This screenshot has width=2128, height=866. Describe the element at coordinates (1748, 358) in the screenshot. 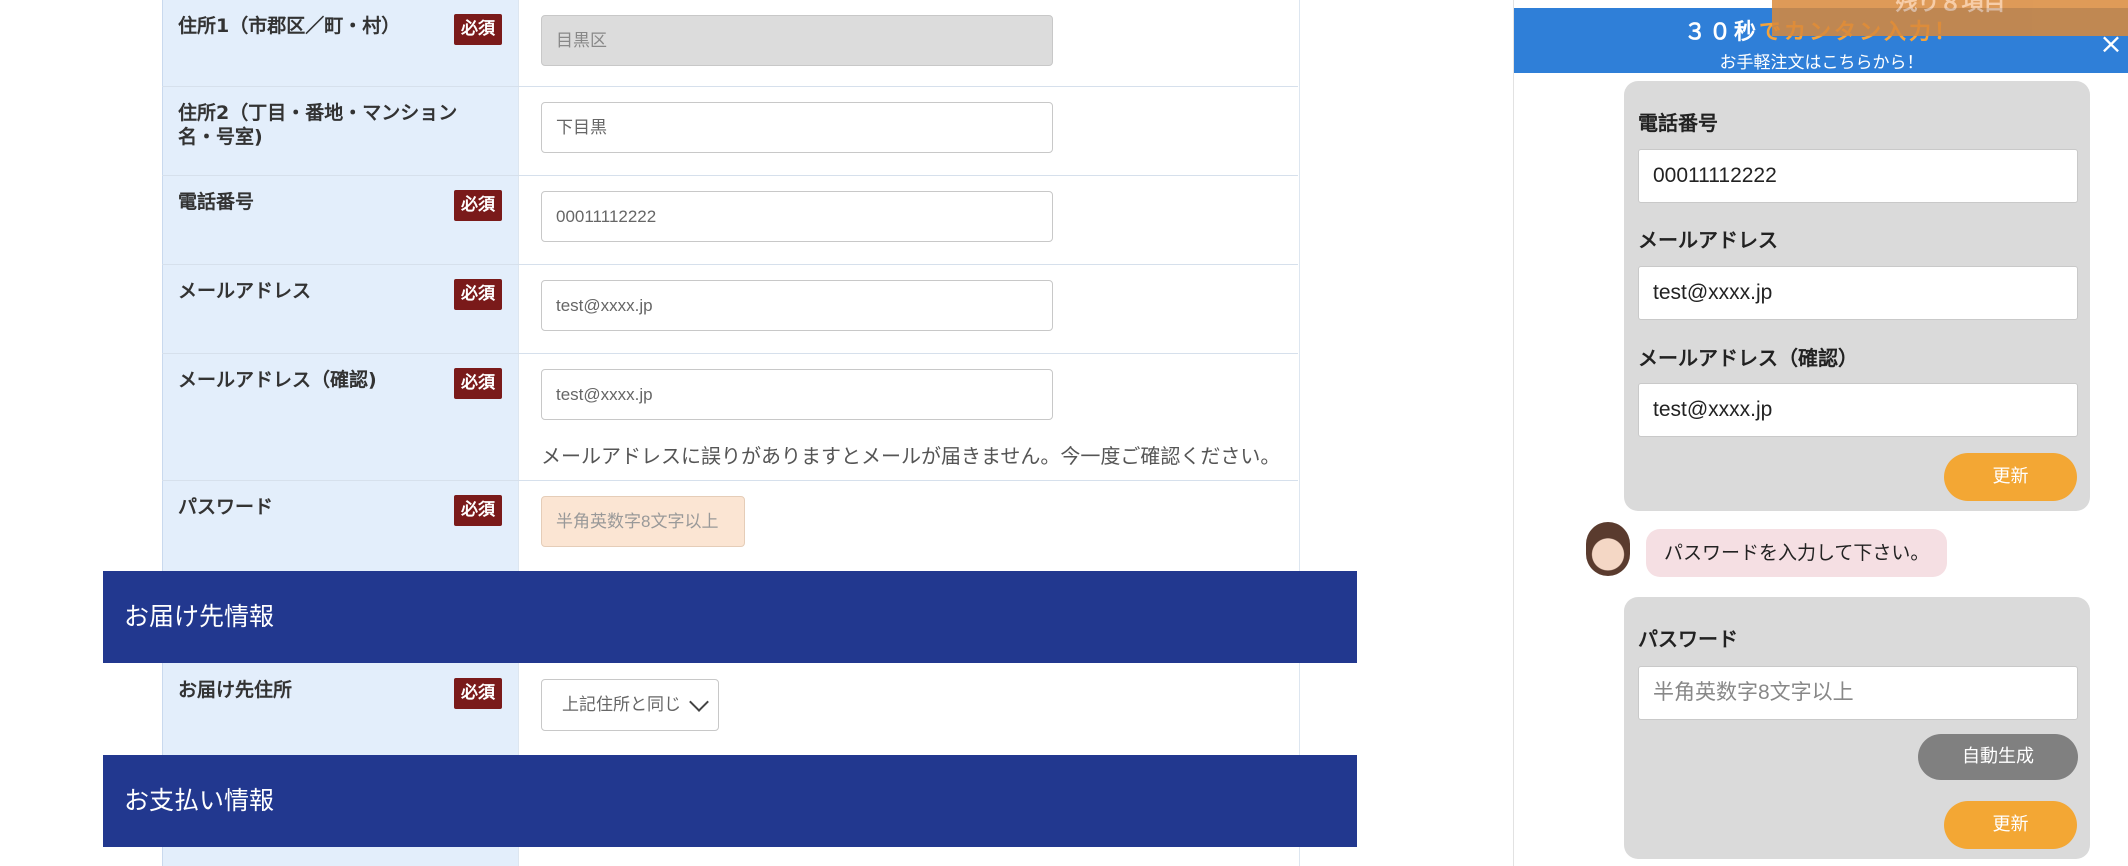

I see `chat-email-confirm-label: メールアドレス（確認）` at that location.